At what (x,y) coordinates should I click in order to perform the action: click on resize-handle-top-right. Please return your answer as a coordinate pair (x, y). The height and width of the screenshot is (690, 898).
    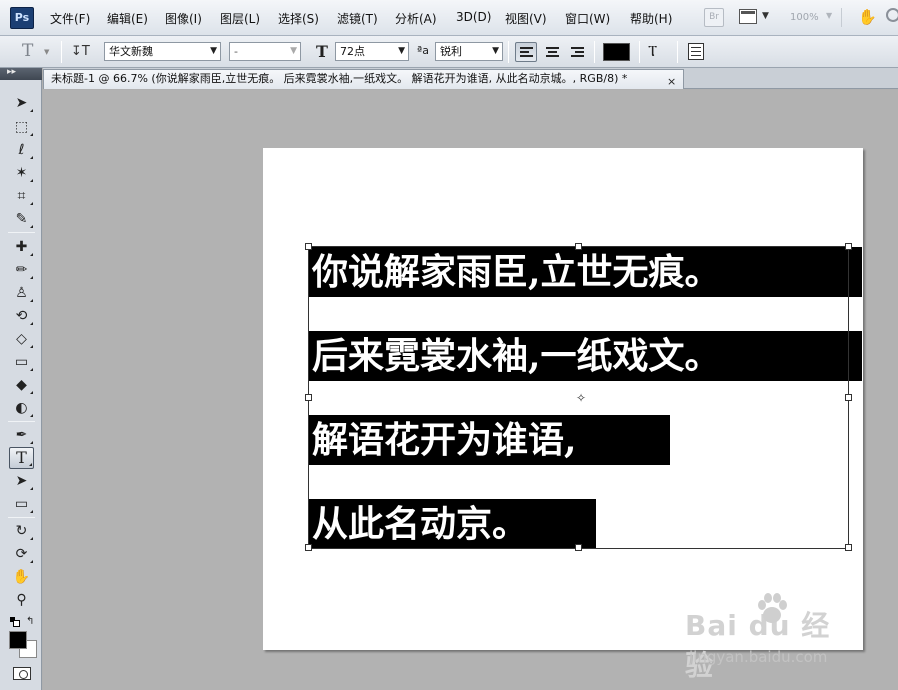
    Looking at the image, I should click on (848, 246).